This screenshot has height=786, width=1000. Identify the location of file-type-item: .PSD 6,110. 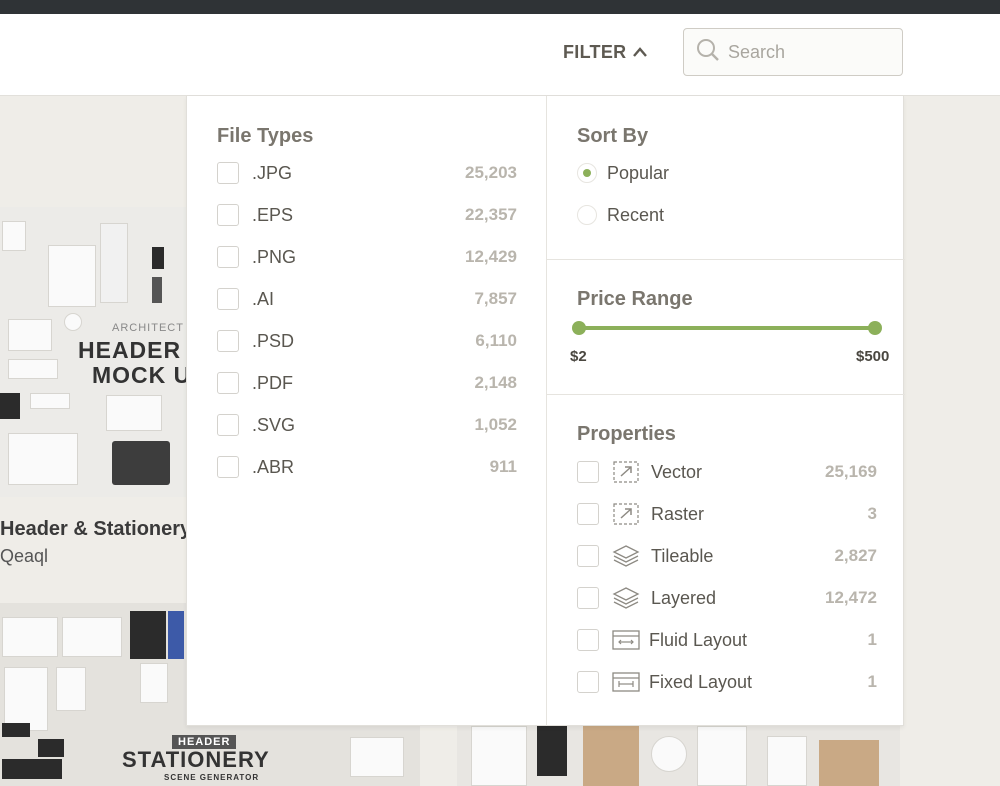
(367, 341).